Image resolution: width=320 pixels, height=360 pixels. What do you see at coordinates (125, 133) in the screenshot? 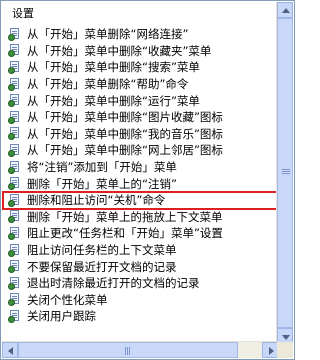
I see `list-item-label: 从「开始」菜单中删除“我的音乐”图标` at bounding box center [125, 133].